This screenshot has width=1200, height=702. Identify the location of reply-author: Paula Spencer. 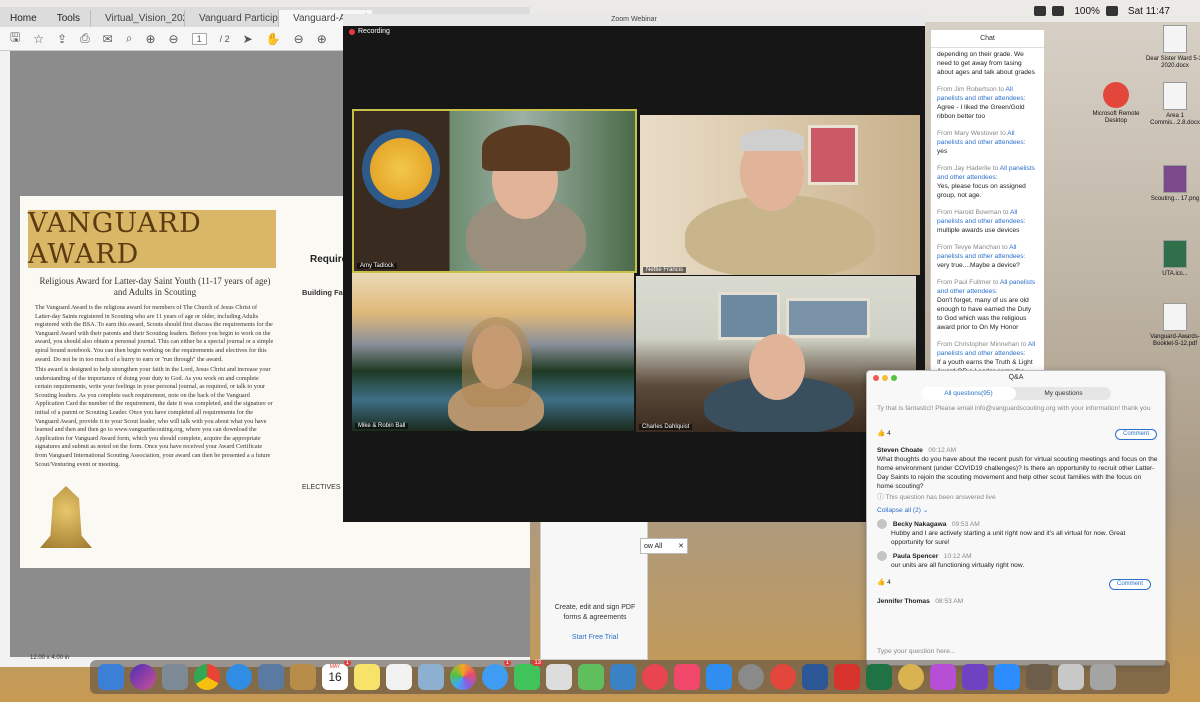
(915, 556).